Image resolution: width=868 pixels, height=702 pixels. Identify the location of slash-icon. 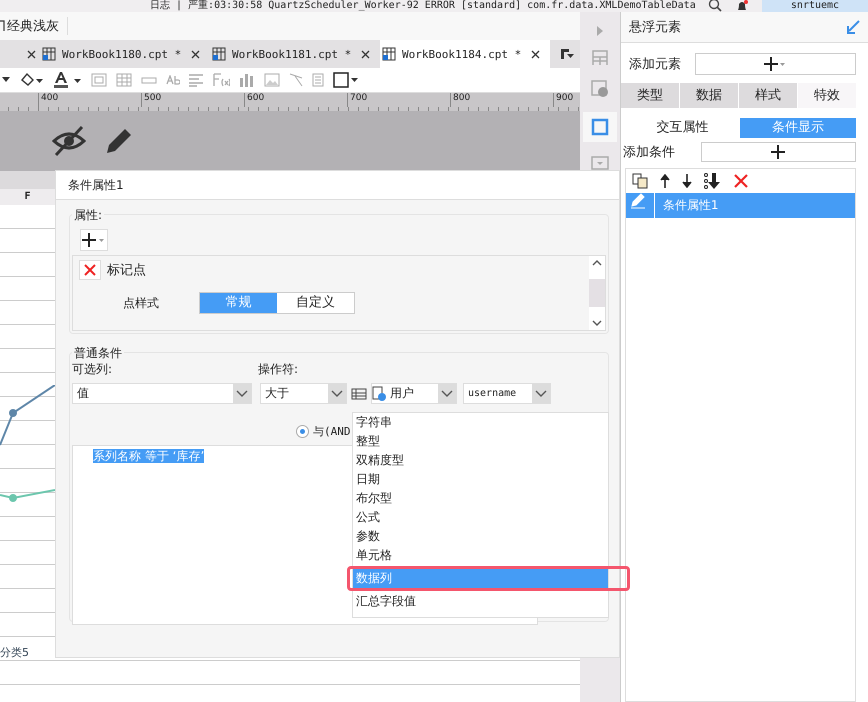
(296, 80).